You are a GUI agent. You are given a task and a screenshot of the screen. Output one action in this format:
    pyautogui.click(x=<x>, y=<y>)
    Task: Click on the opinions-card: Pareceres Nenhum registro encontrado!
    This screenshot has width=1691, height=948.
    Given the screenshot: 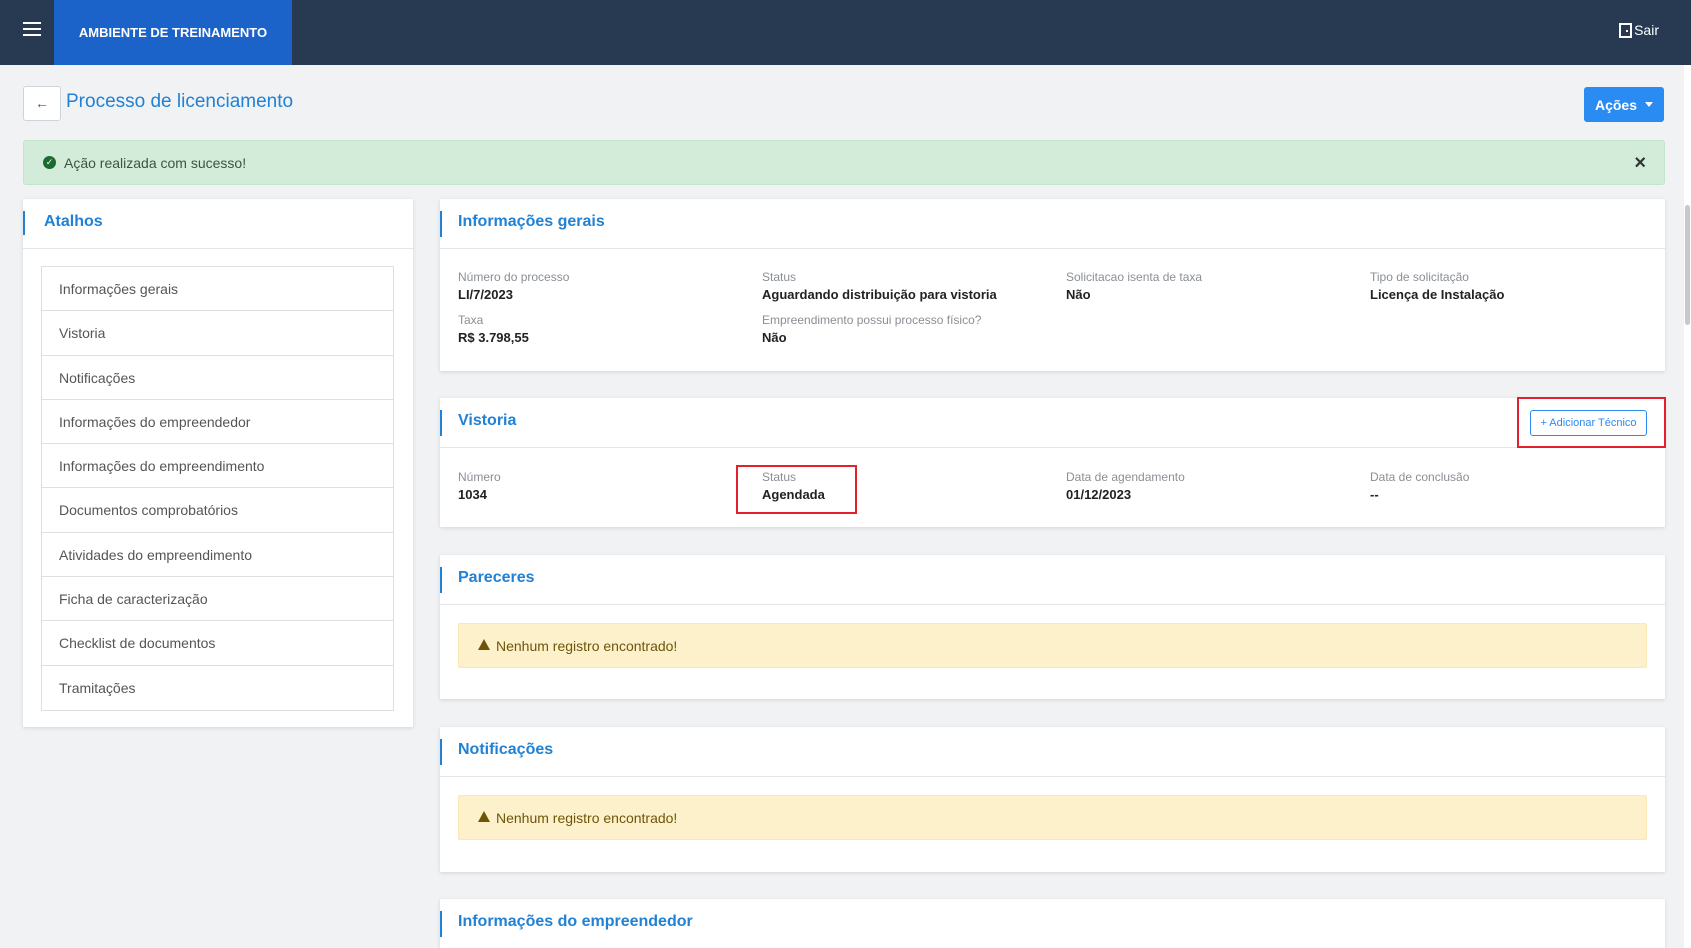 What is the action you would take?
    pyautogui.click(x=1052, y=627)
    